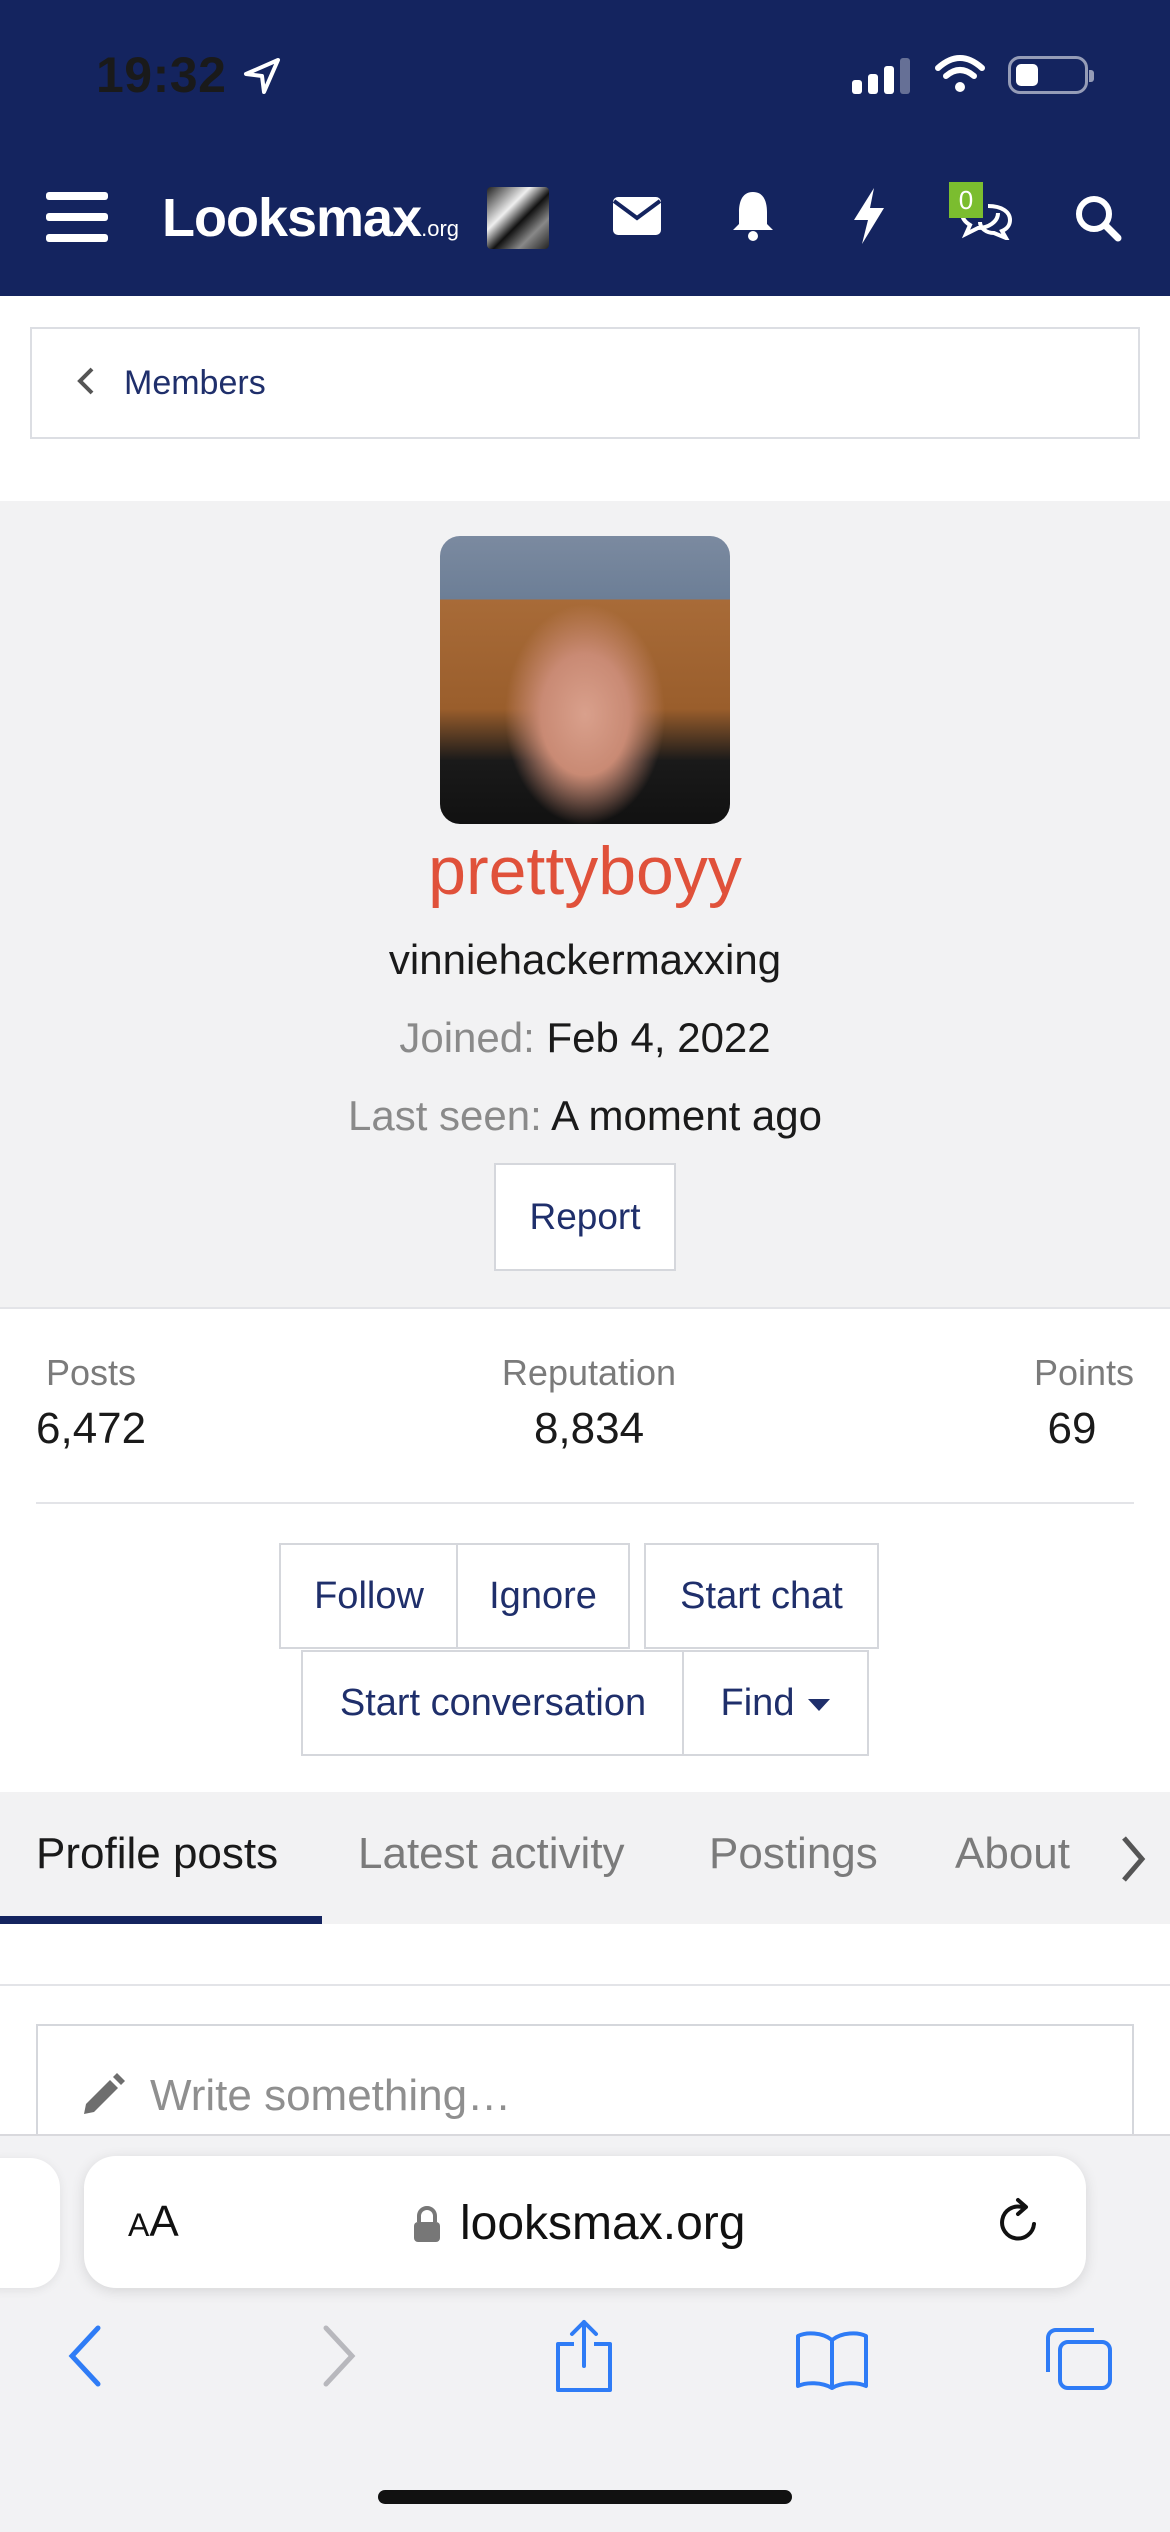 This screenshot has width=1170, height=2532. What do you see at coordinates (585, 959) in the screenshot?
I see `profile-user-title: vinniehackermaxxing` at bounding box center [585, 959].